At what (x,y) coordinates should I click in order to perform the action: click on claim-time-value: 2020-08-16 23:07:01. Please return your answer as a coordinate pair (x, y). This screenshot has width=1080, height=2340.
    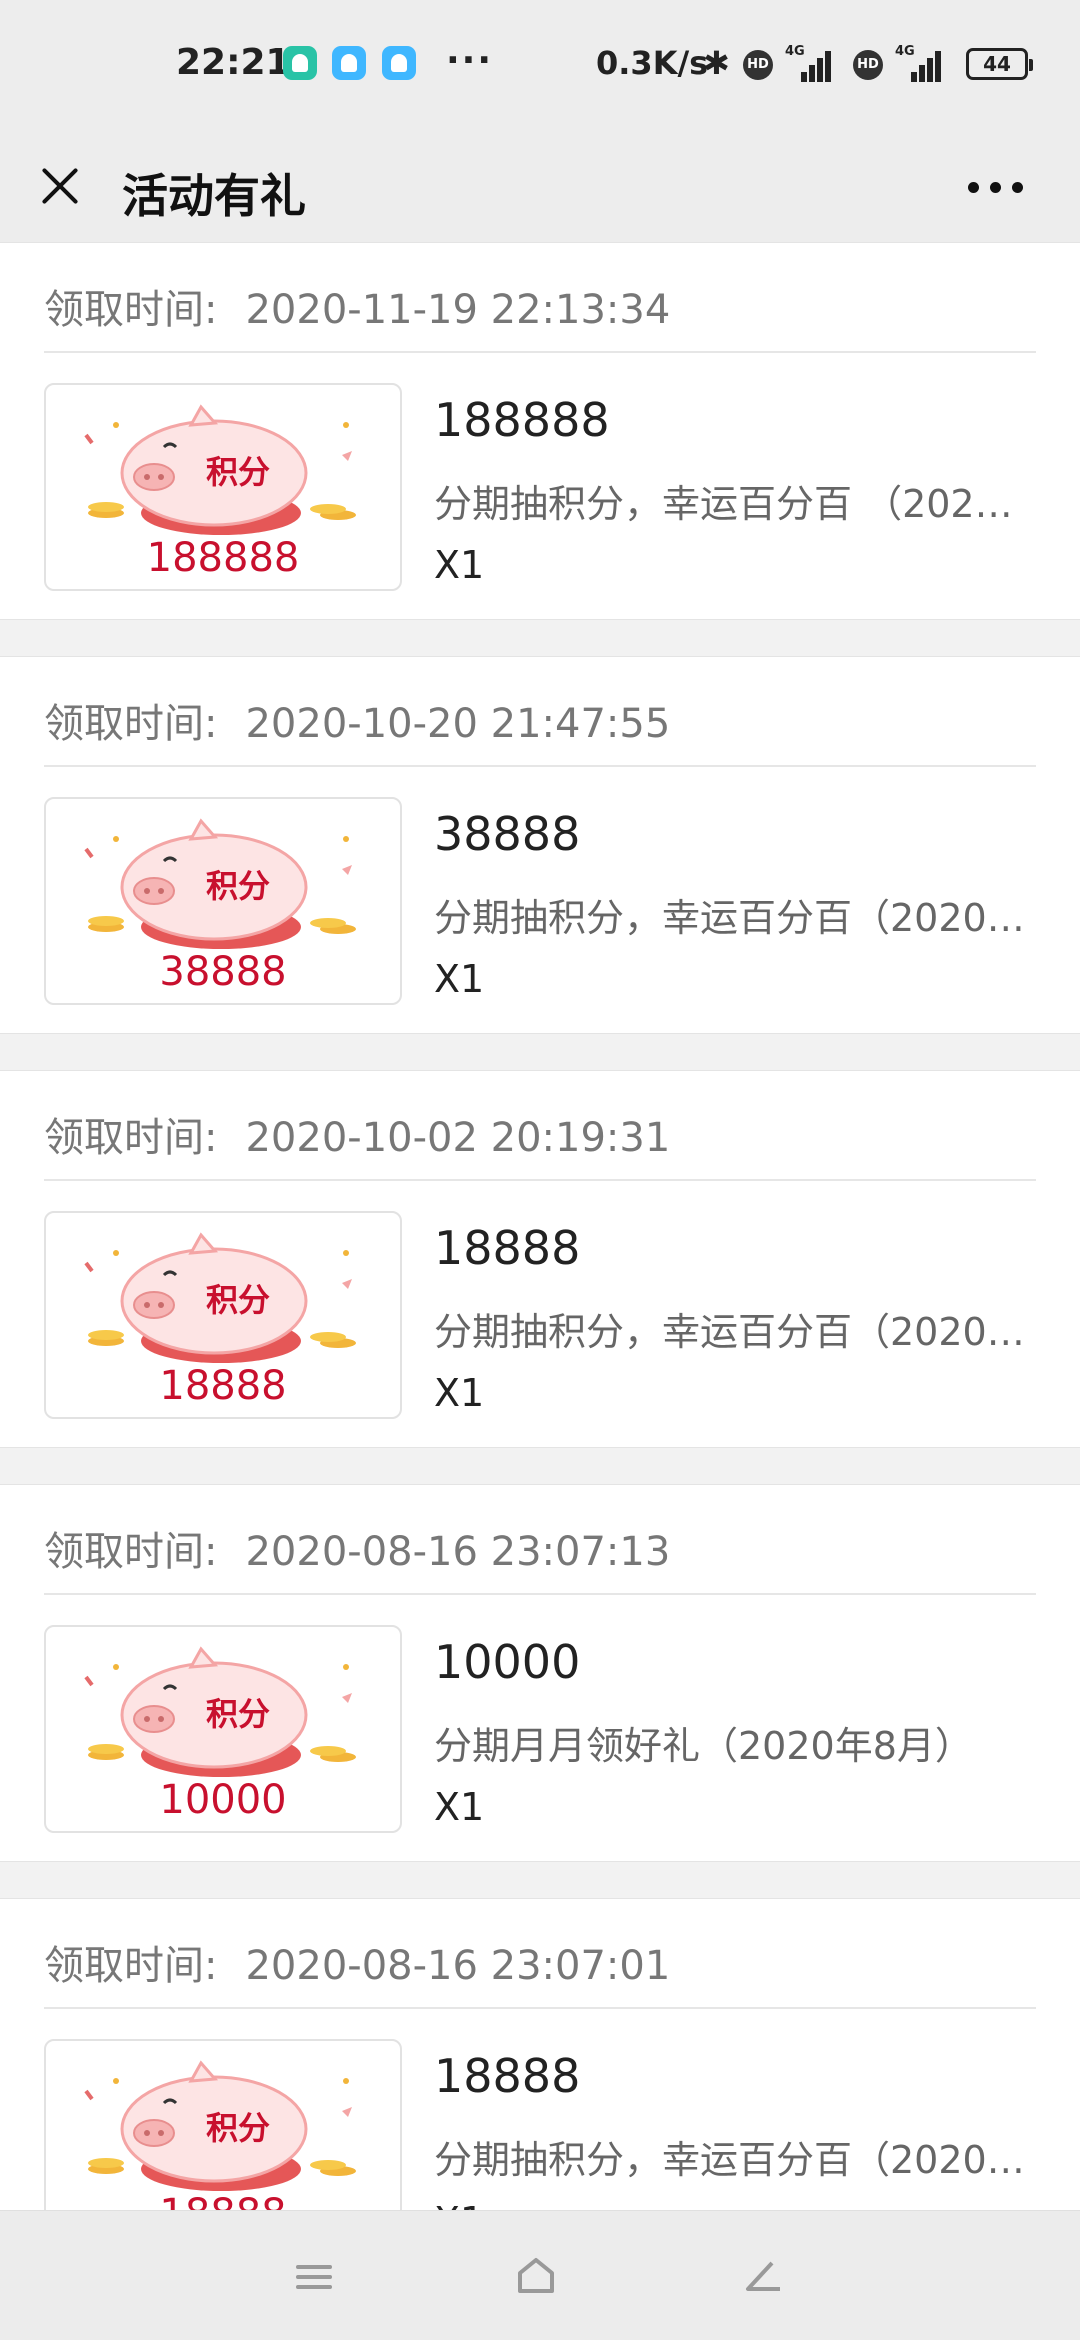
    Looking at the image, I should click on (458, 1966).